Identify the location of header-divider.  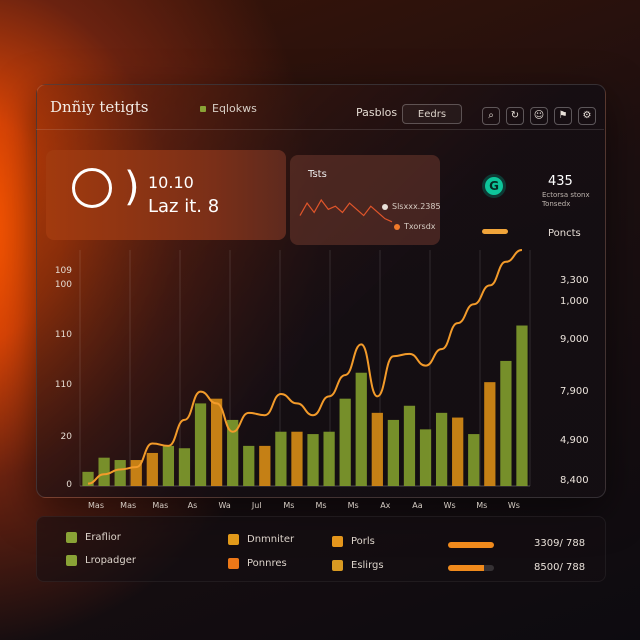
(320, 129).